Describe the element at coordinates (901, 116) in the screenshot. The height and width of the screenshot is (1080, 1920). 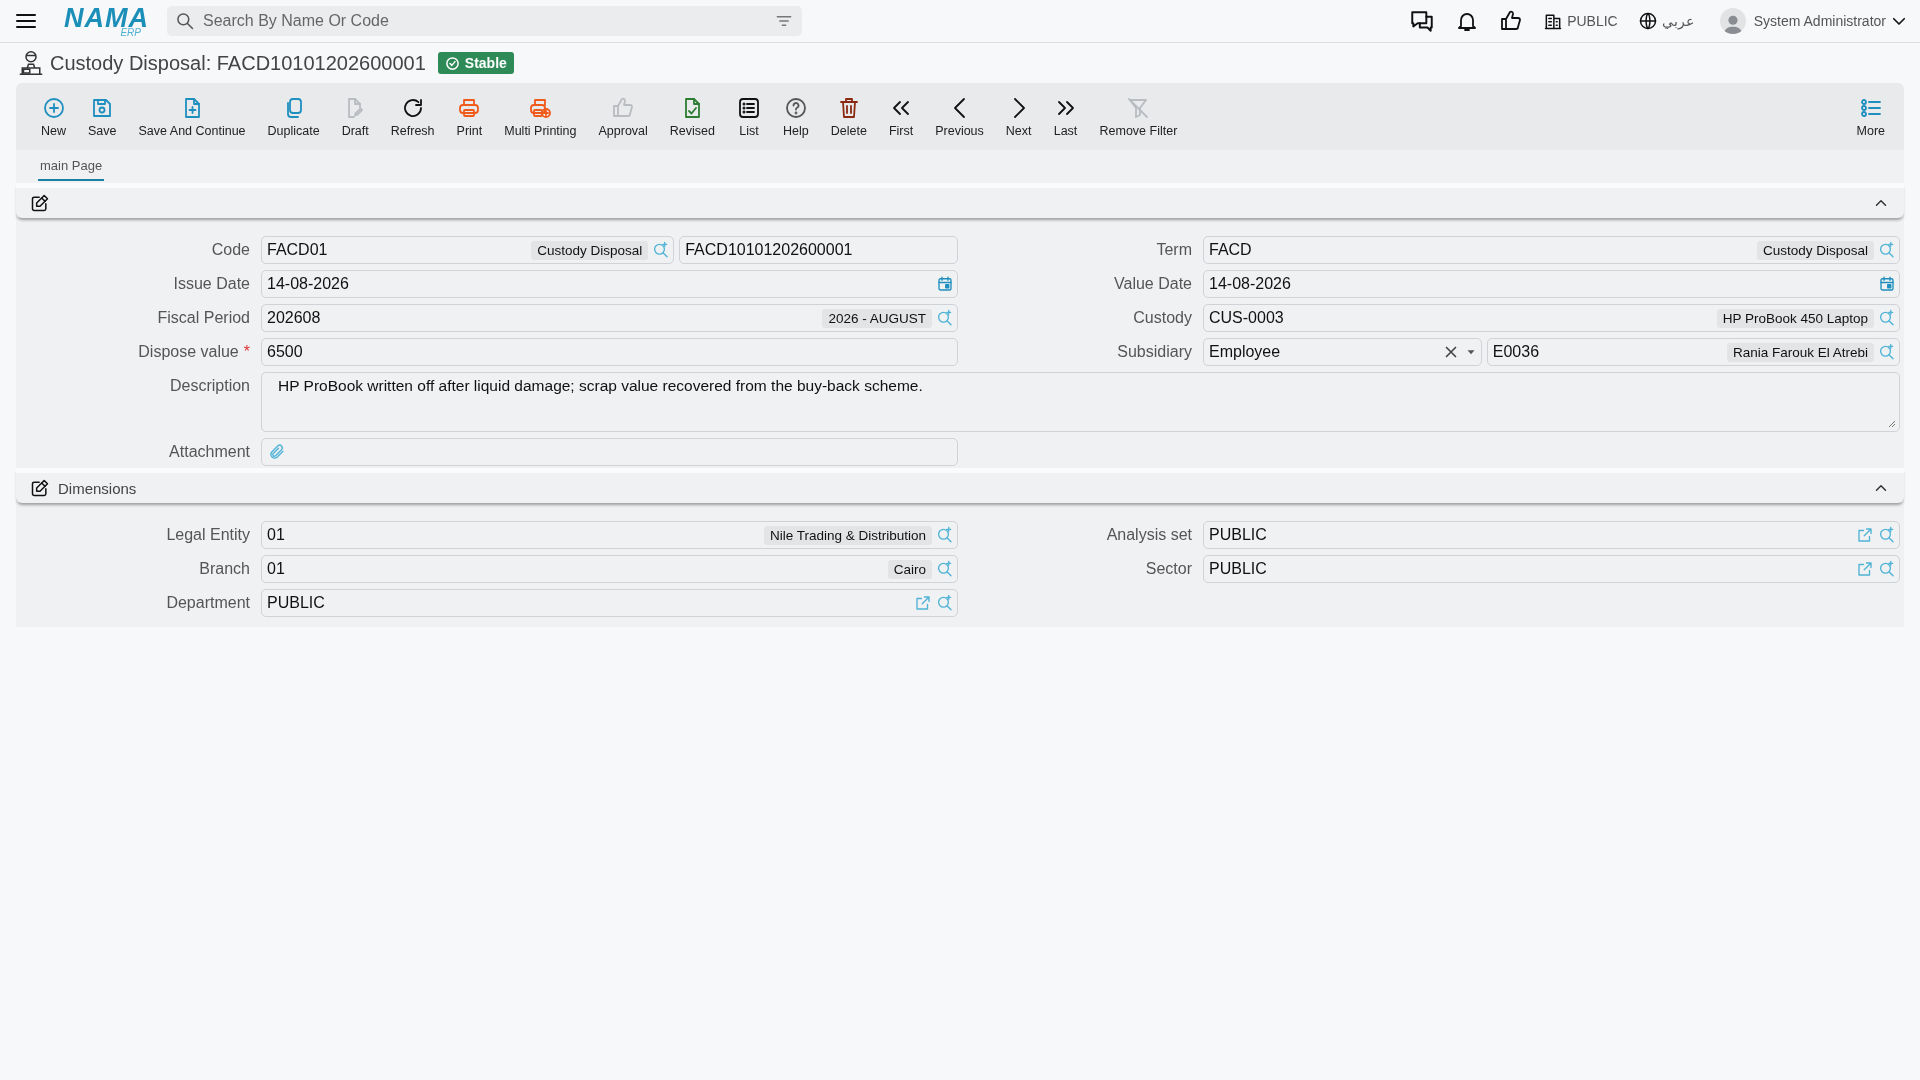
I see `toolbar-button: First` at that location.